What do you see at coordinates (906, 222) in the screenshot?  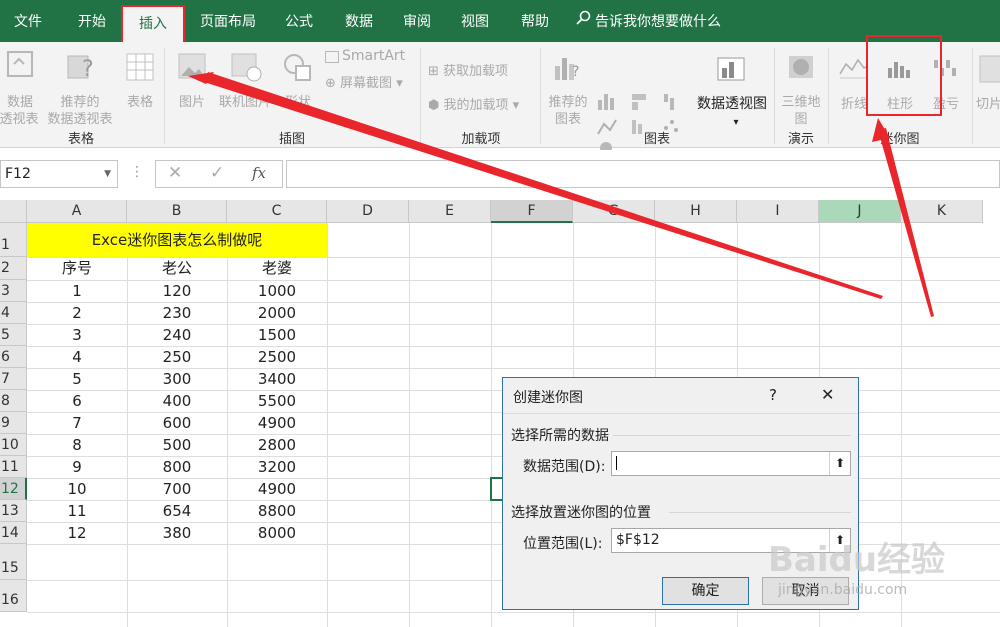 I see `arrow-to-sparkline` at bounding box center [906, 222].